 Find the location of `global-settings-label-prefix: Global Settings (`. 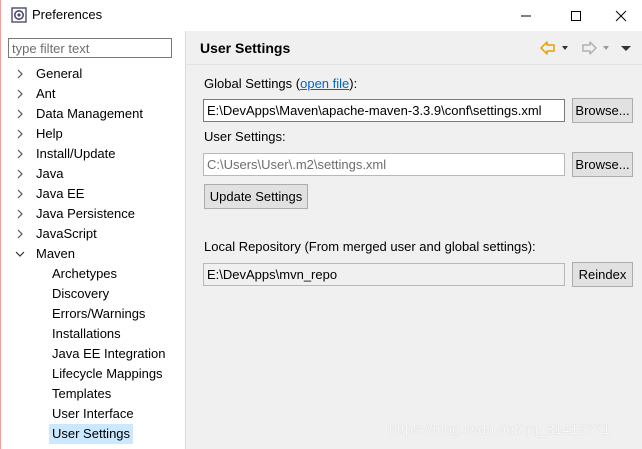

global-settings-label-prefix: Global Settings ( is located at coordinates (252, 83).